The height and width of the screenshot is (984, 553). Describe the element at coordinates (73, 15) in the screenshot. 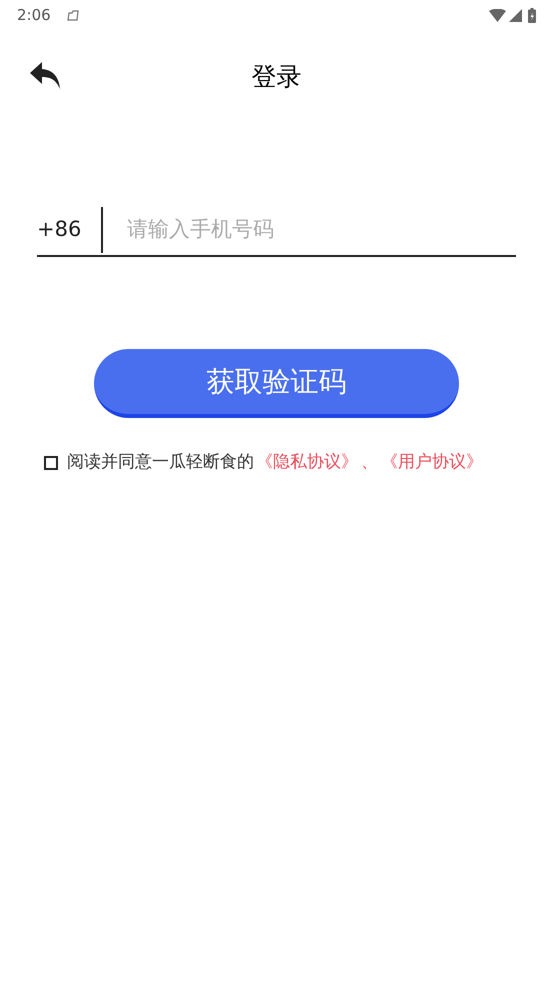

I see `notification-icon` at that location.